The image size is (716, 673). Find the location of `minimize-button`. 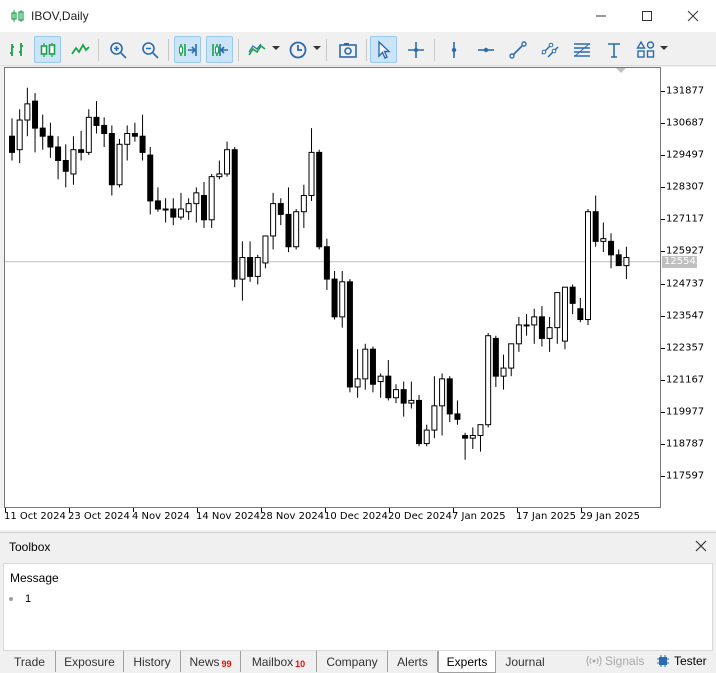

minimize-button is located at coordinates (601, 16).